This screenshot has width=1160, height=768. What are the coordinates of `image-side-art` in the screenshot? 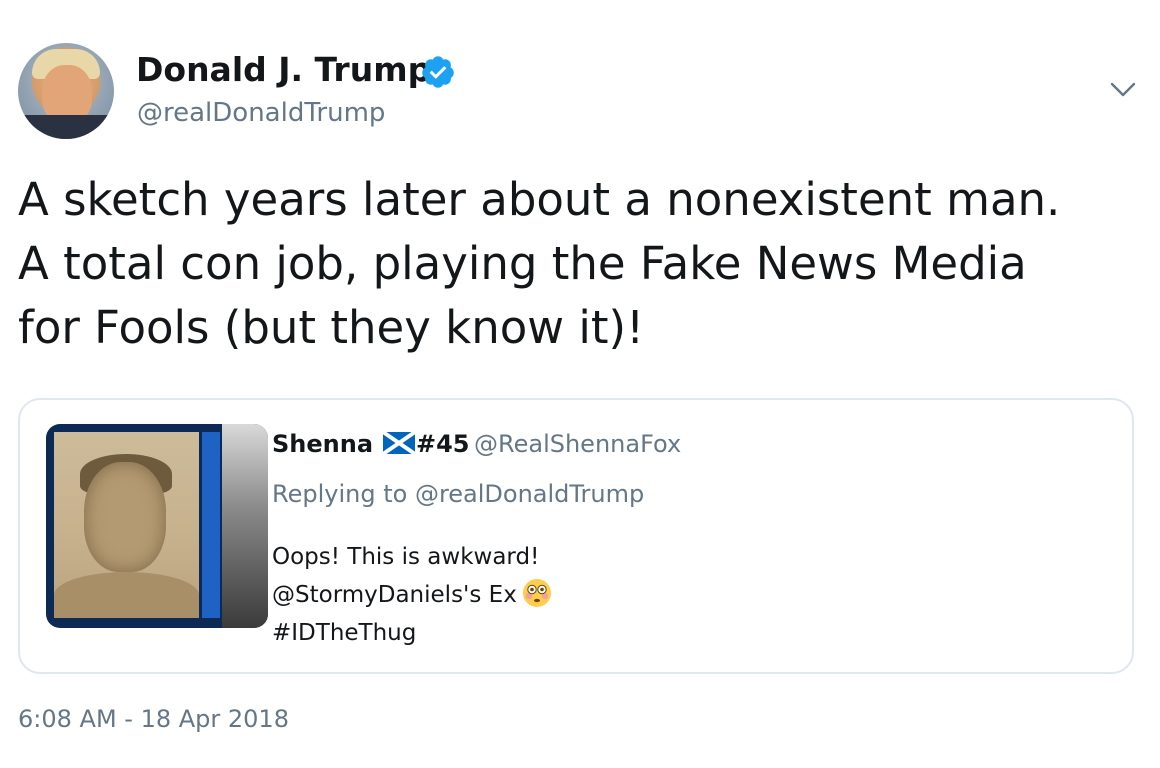 It's located at (245, 526).